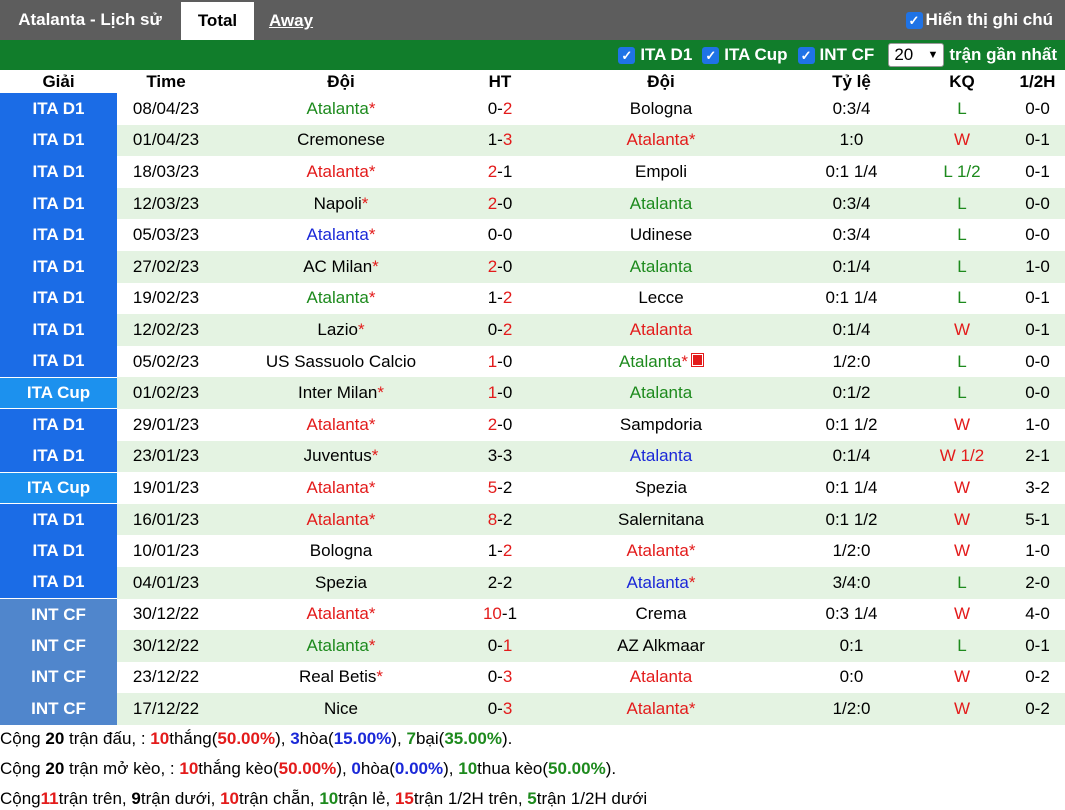  Describe the element at coordinates (341, 393) in the screenshot. I see `home-team-cell: Inter Milan*` at that location.